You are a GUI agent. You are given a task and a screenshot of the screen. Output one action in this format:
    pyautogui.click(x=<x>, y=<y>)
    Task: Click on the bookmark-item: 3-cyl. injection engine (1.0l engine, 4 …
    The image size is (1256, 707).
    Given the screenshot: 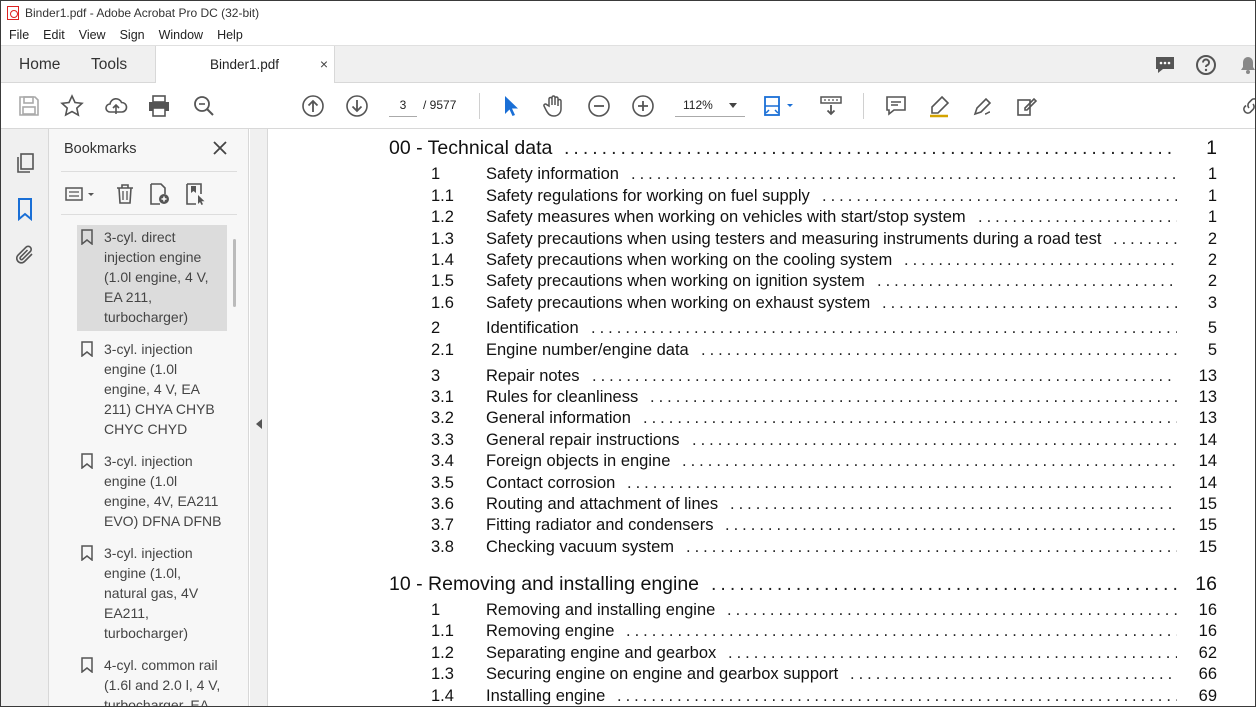 What is the action you would take?
    pyautogui.click(x=152, y=390)
    